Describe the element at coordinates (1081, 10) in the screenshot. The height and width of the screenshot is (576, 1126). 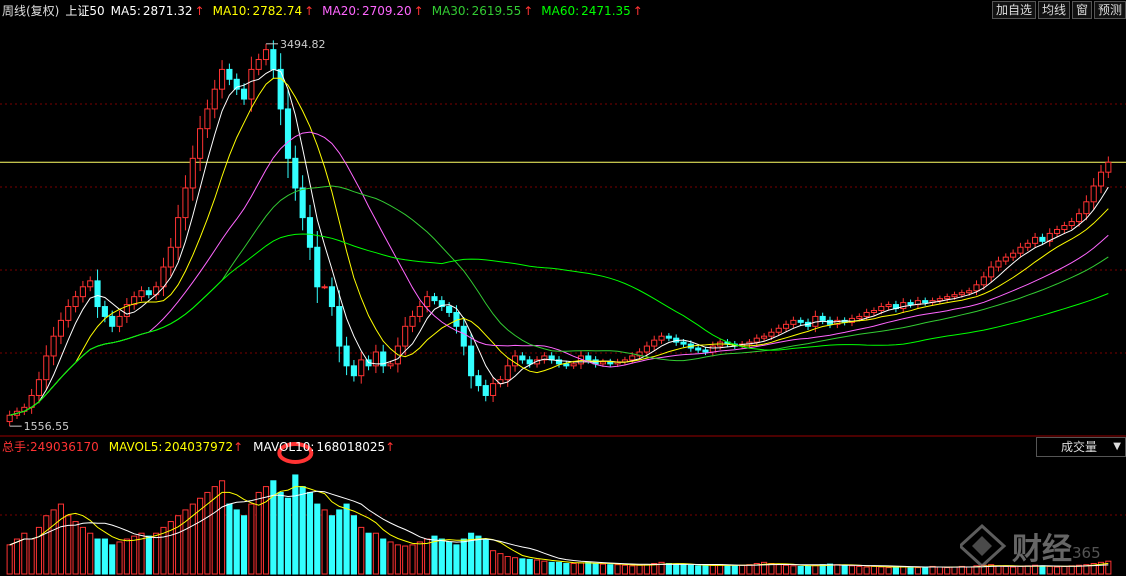
I see `window-button: 窗` at that location.